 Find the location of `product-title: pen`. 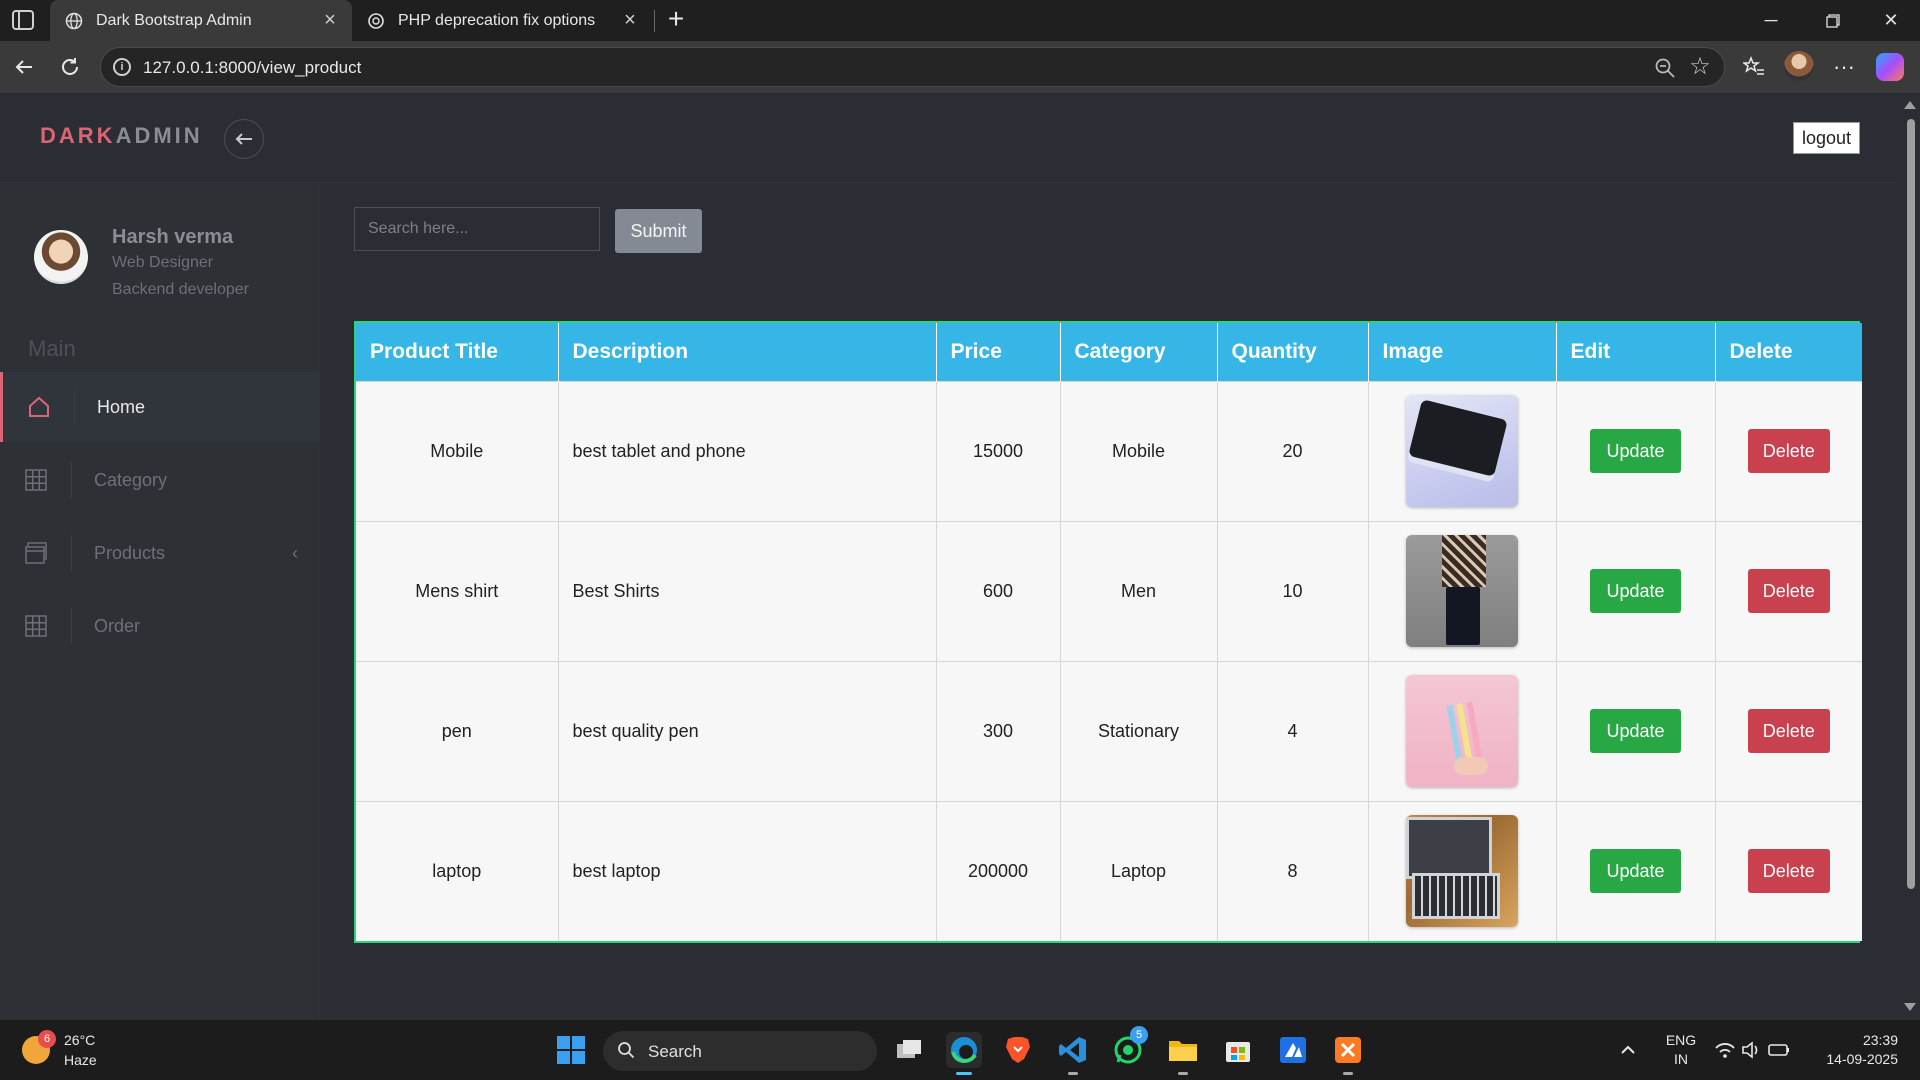

product-title: pen is located at coordinates (457, 730).